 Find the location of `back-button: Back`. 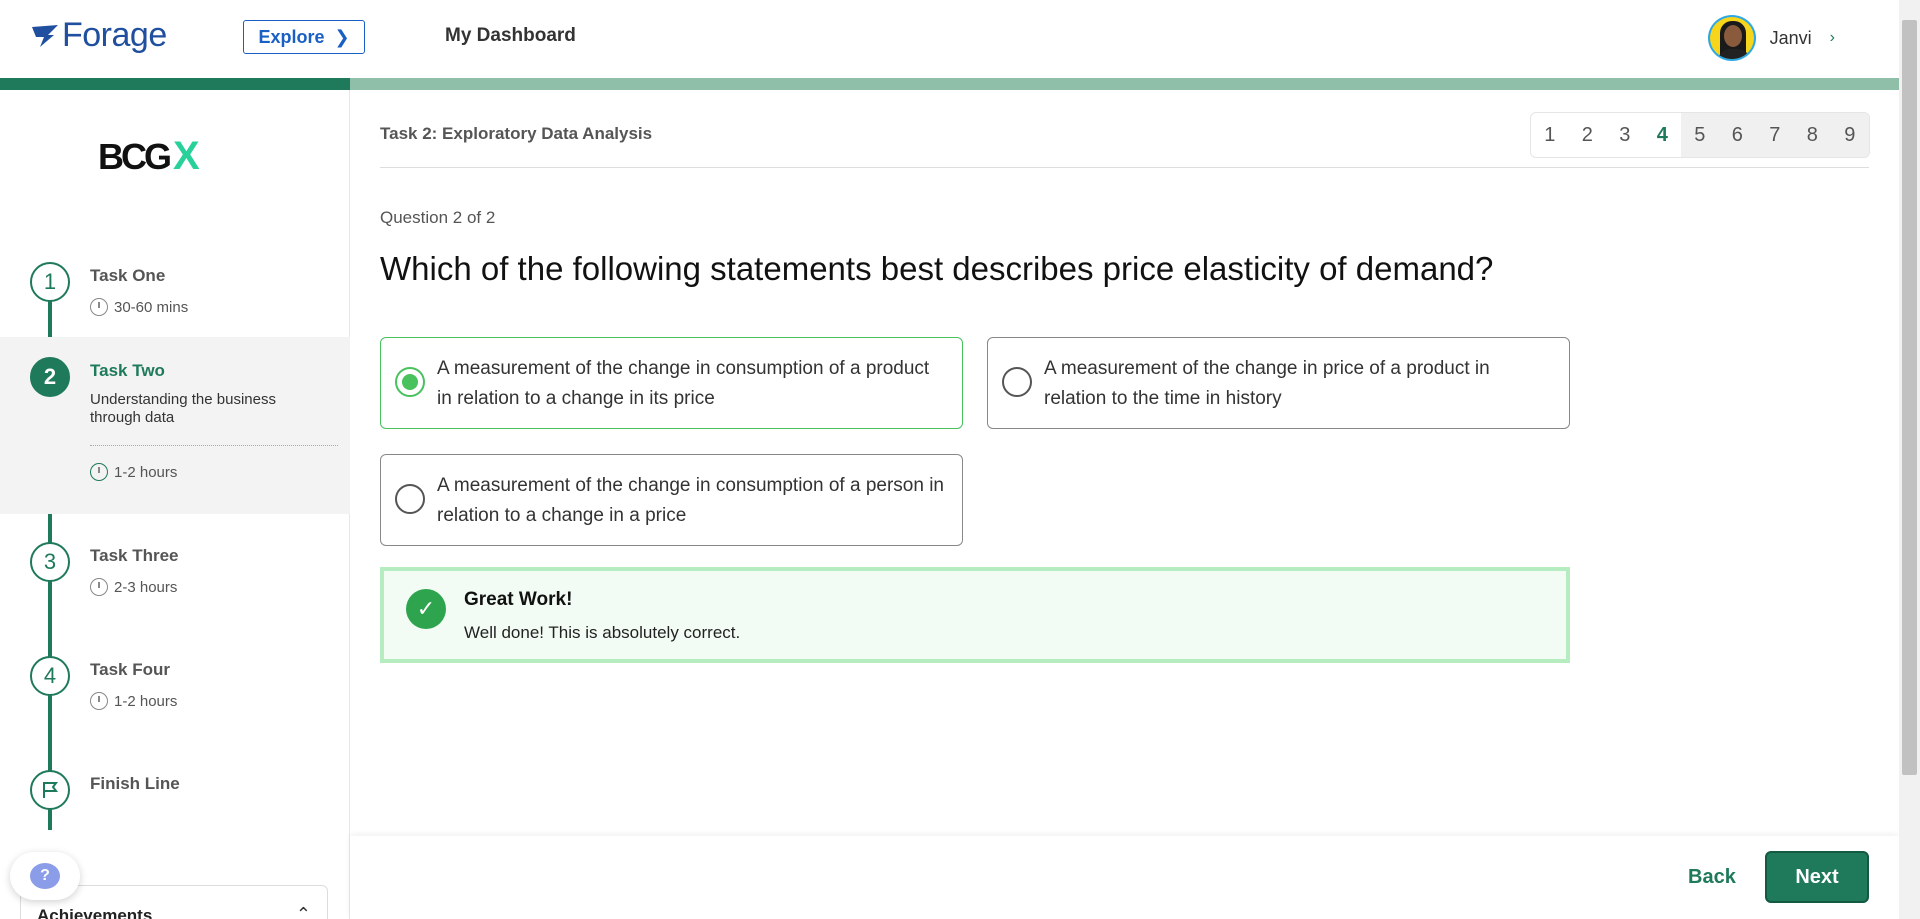

back-button: Back is located at coordinates (1712, 877).